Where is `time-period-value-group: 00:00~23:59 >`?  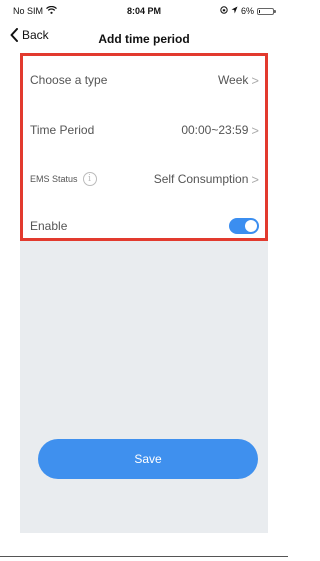
time-period-value-group: 00:00~23:59 > is located at coordinates (220, 130).